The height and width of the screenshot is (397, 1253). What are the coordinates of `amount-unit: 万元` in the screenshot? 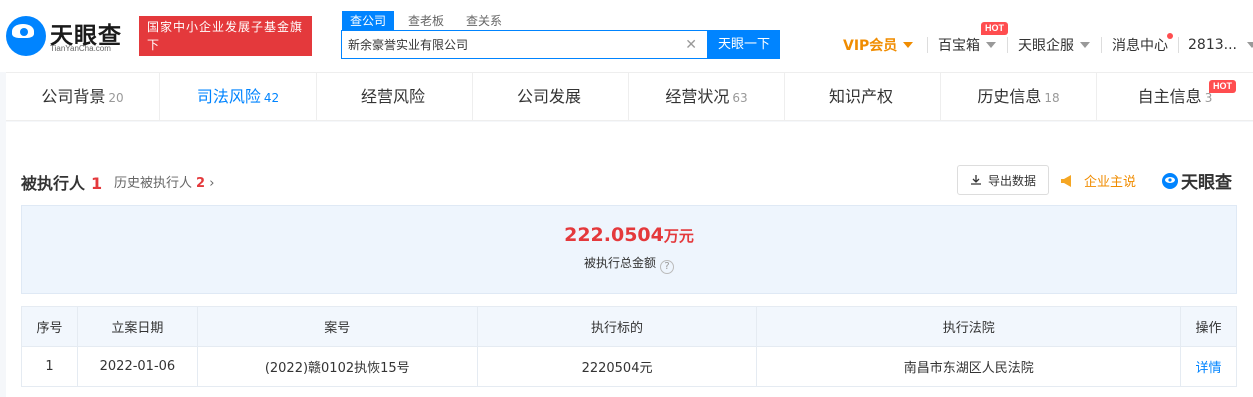 It's located at (678, 236).